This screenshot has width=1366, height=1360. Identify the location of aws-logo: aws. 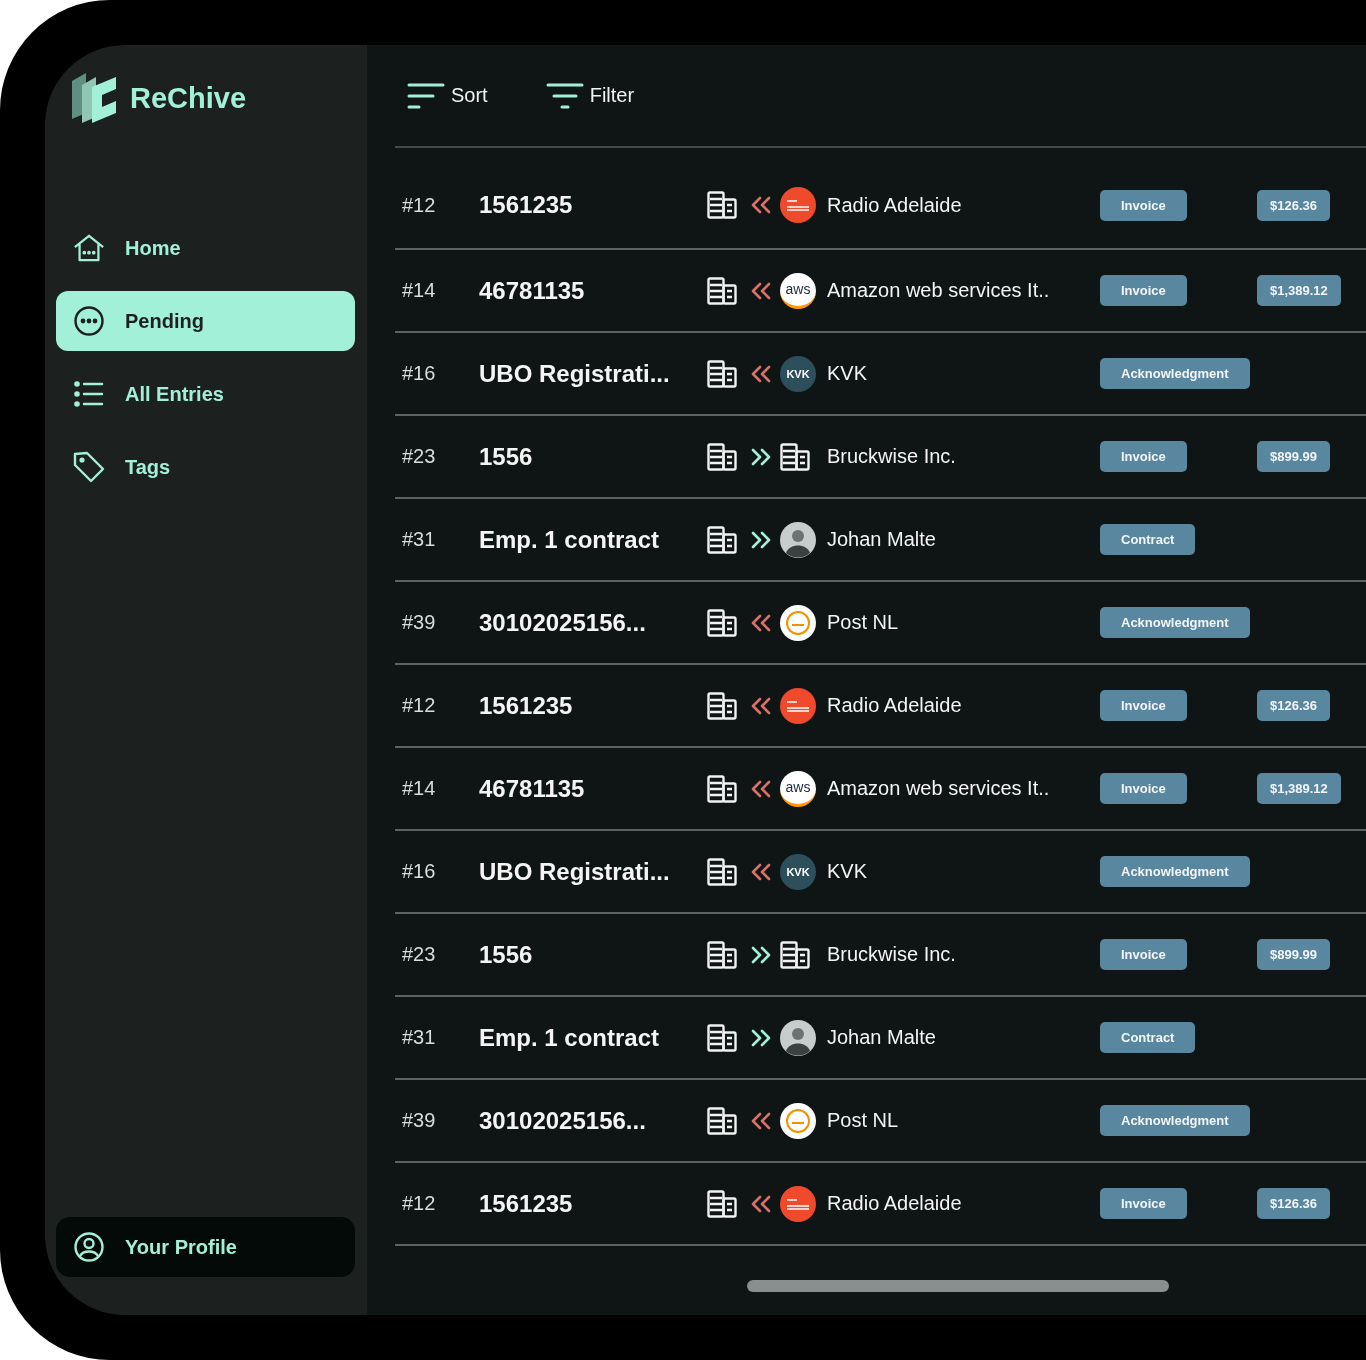
(798, 290).